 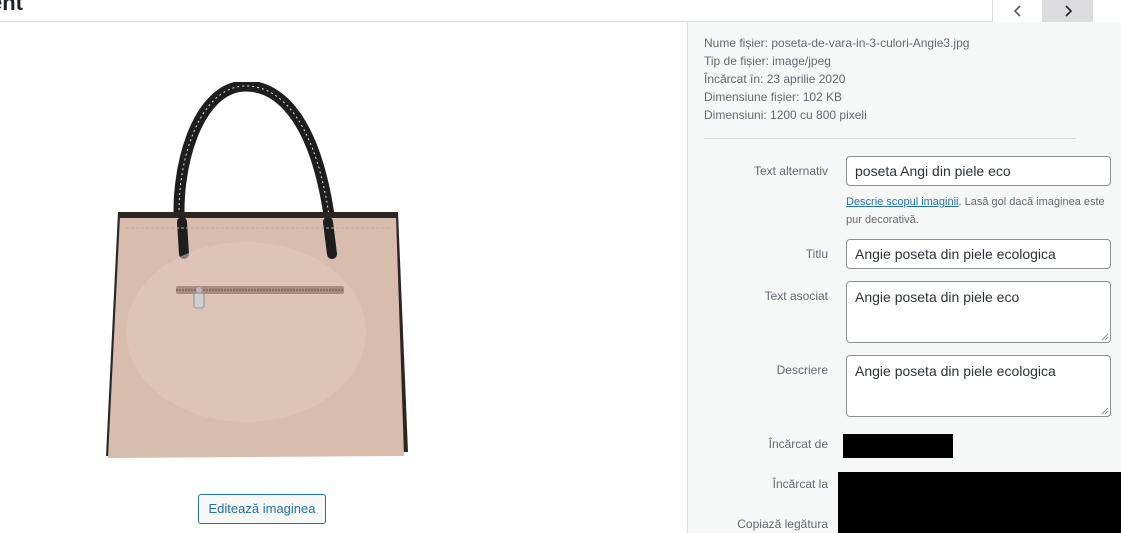 What do you see at coordinates (796, 296) in the screenshot?
I see `caption-label: Text asociat` at bounding box center [796, 296].